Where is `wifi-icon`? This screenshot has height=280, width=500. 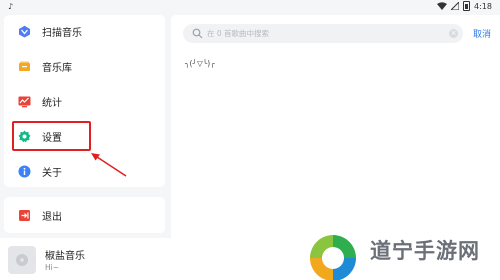 wifi-icon is located at coordinates (442, 6).